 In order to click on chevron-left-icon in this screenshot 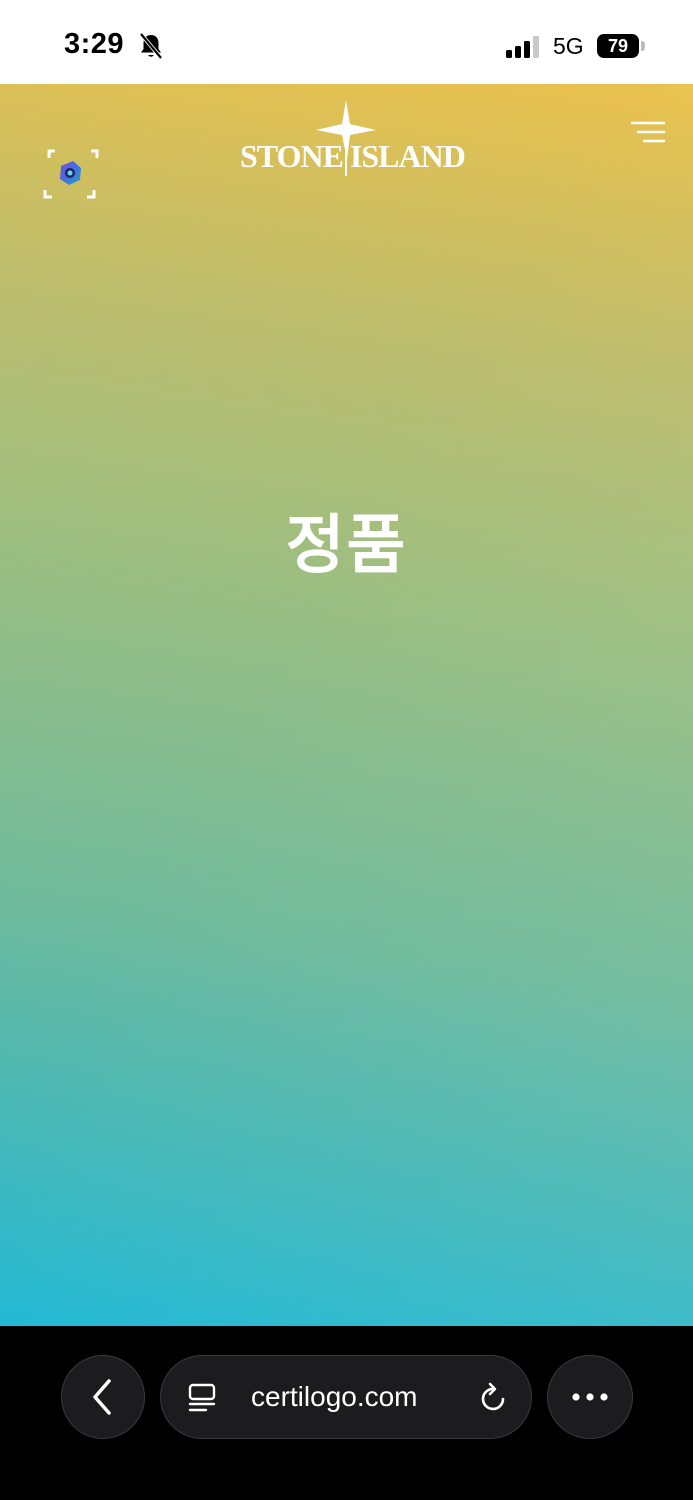, I will do `click(102, 1397)`.